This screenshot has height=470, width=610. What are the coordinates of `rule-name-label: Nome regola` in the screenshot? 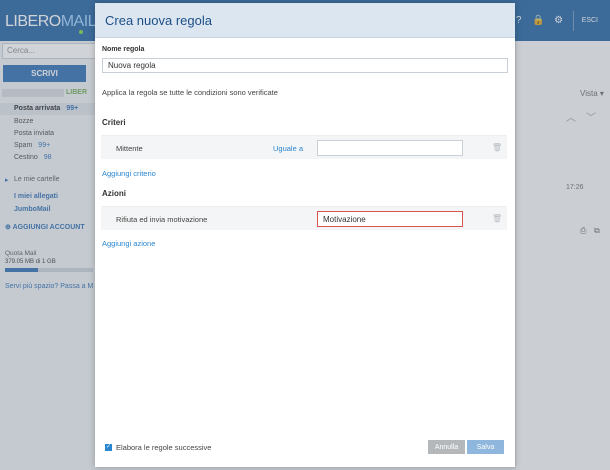 It's located at (123, 49).